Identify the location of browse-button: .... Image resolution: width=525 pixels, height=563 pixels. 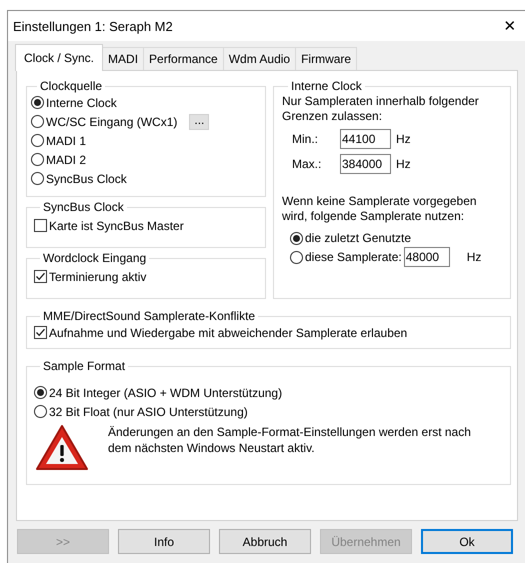
(199, 122).